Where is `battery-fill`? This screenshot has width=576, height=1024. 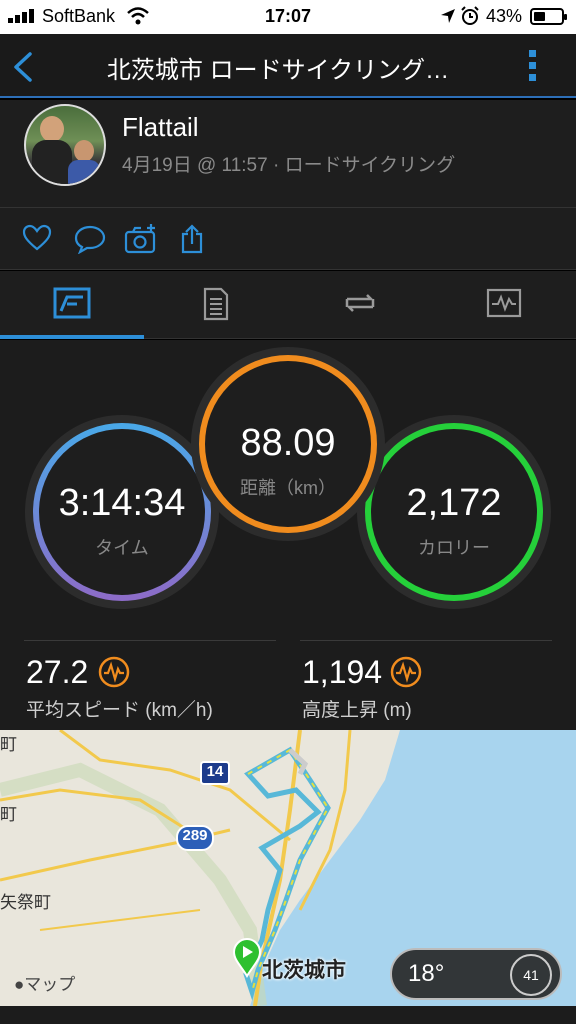 battery-fill is located at coordinates (540, 16).